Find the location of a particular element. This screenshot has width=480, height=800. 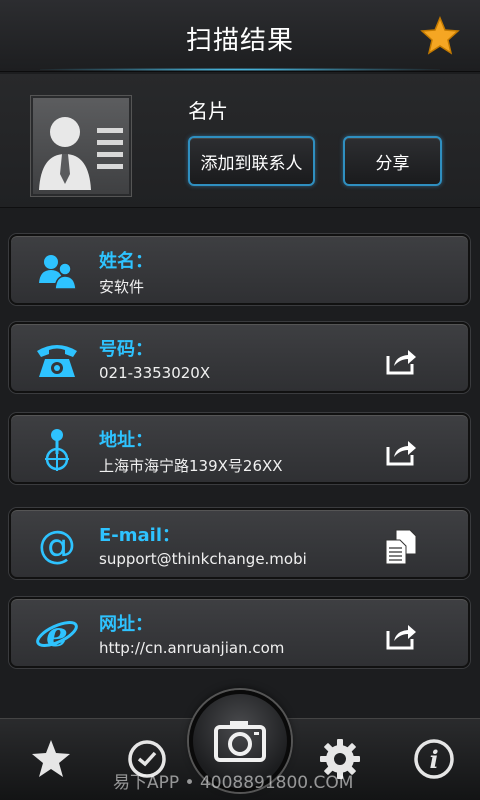

internet-explorer-icon: e is located at coordinates (57, 635).